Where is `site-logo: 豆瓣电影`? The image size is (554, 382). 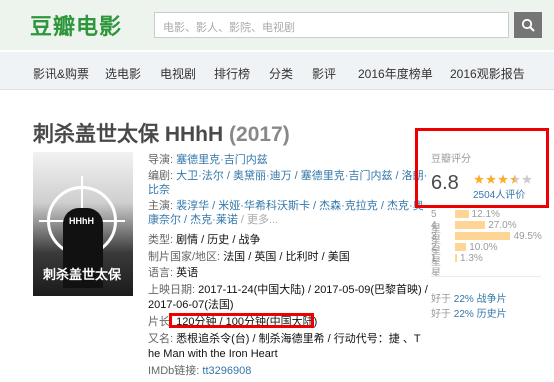 site-logo: 豆瓣电影 is located at coordinates (76, 25).